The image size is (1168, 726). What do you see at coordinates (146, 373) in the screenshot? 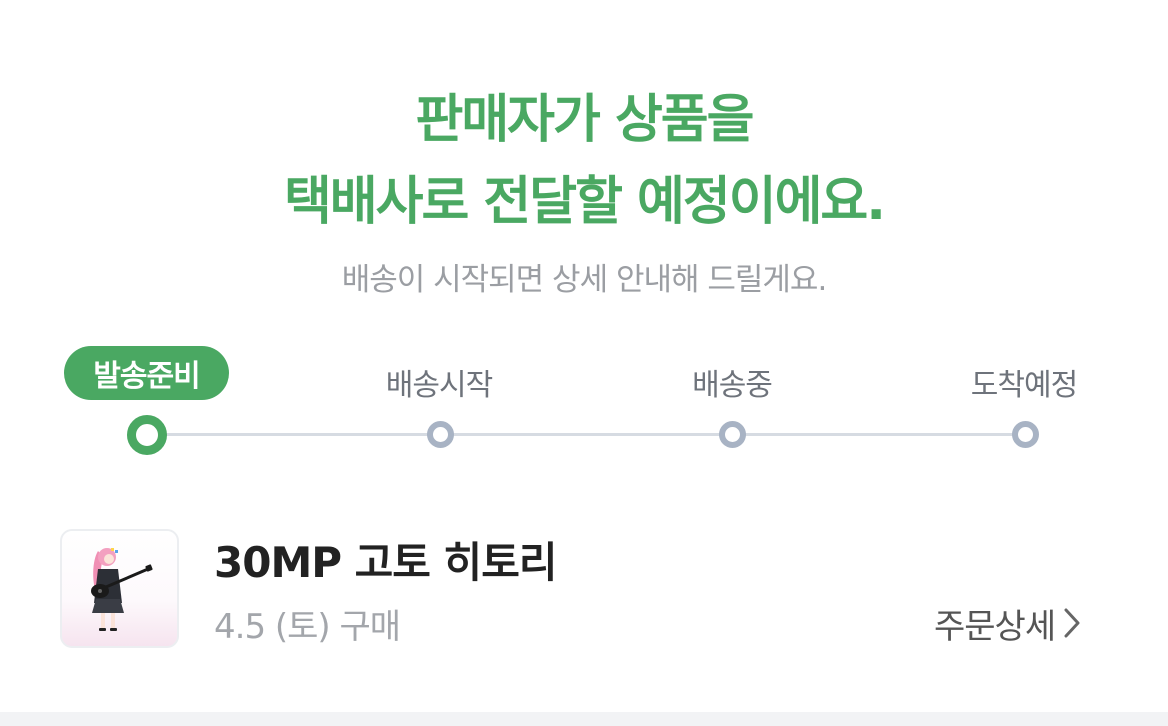
I see `step-label-preparing: 발송준비` at bounding box center [146, 373].